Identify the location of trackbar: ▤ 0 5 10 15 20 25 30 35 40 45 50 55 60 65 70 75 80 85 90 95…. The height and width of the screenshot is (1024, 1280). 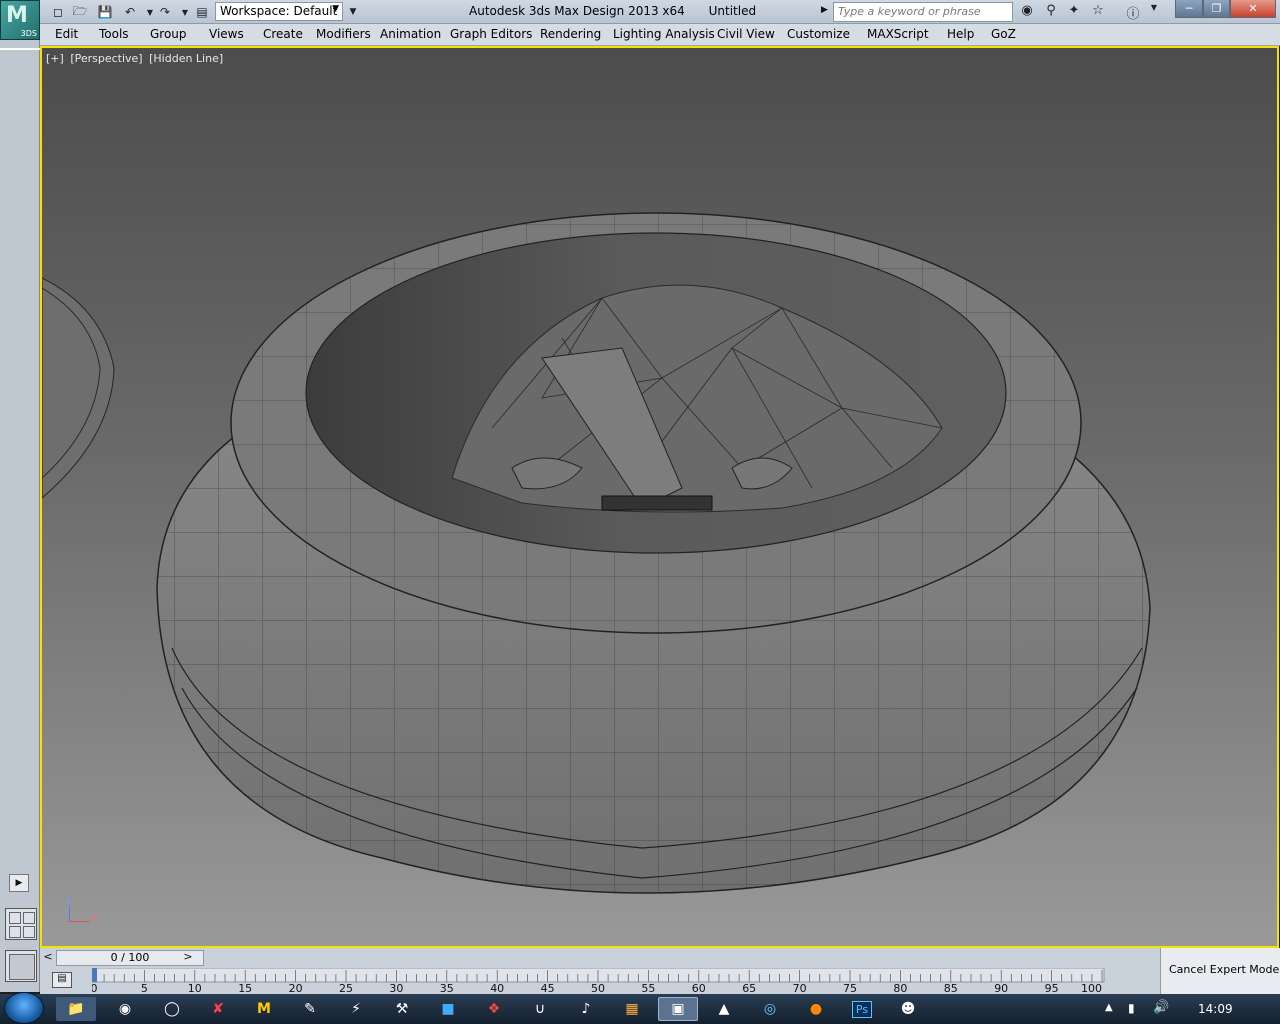
(600, 981).